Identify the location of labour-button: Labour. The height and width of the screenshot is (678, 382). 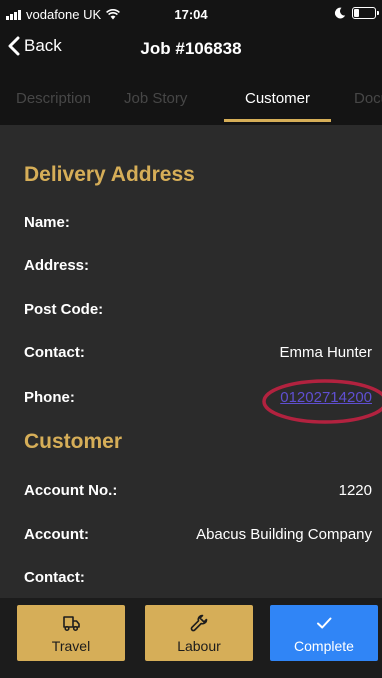
(199, 633).